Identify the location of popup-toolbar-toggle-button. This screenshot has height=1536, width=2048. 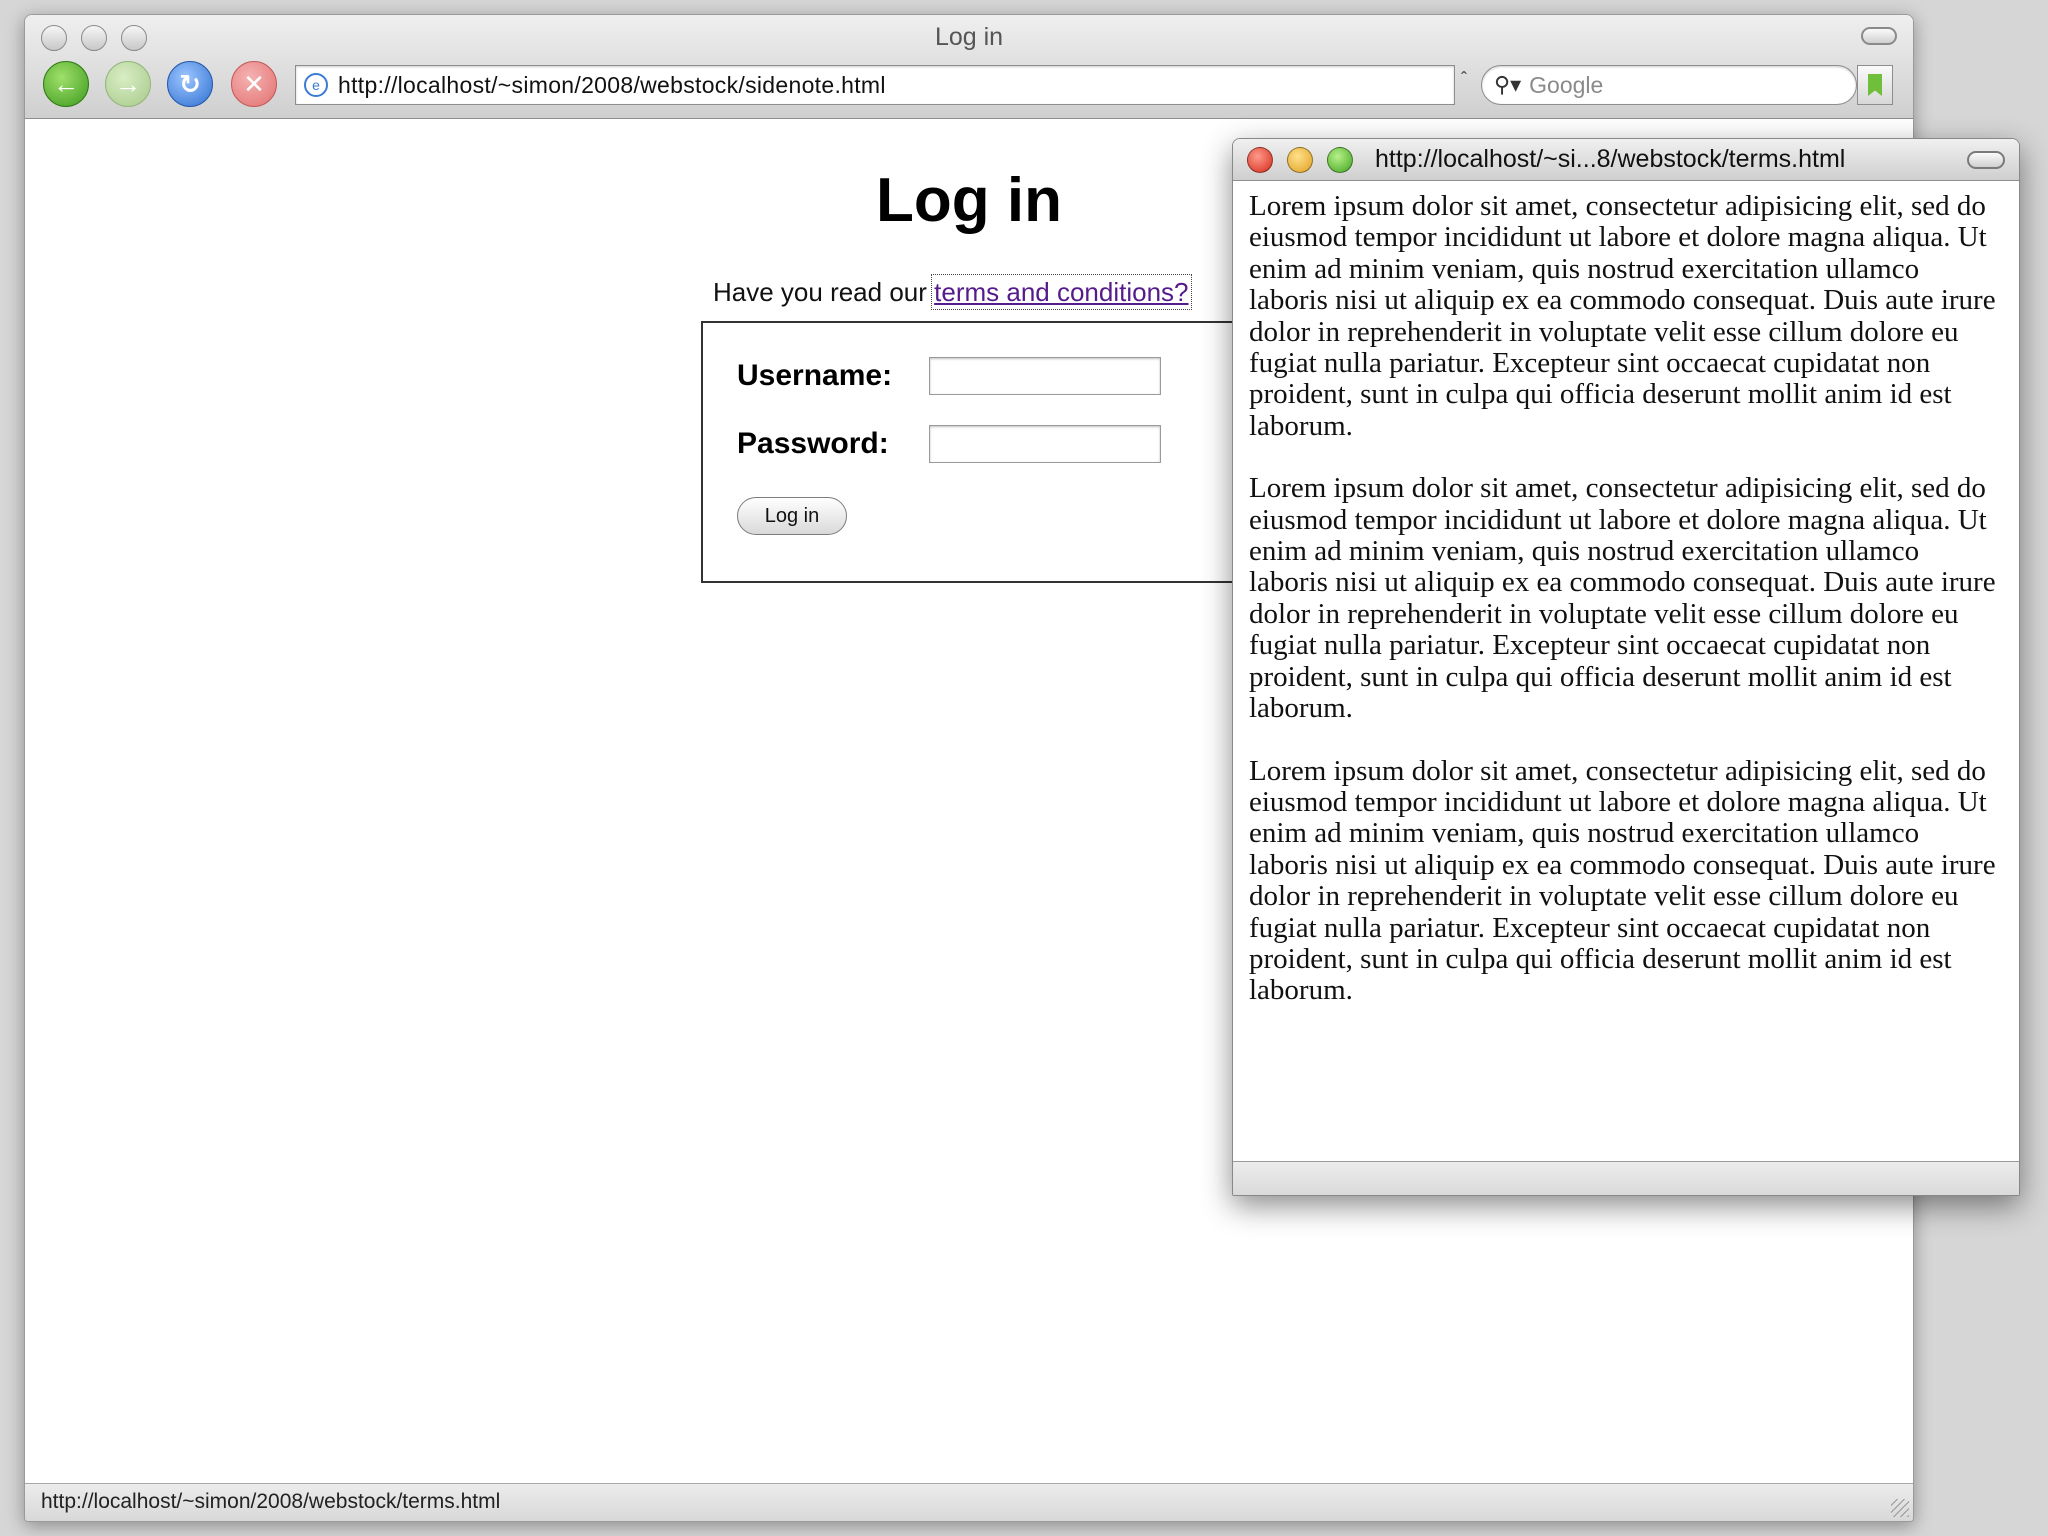
(1986, 160).